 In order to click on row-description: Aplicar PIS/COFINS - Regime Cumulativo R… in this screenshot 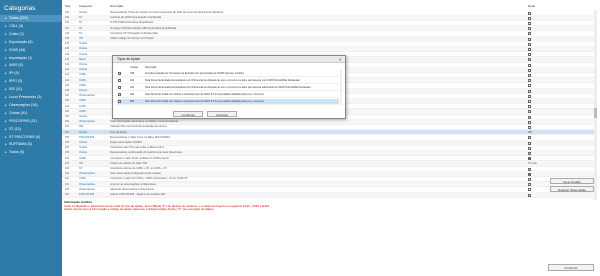, I will do `click(138, 194)`.